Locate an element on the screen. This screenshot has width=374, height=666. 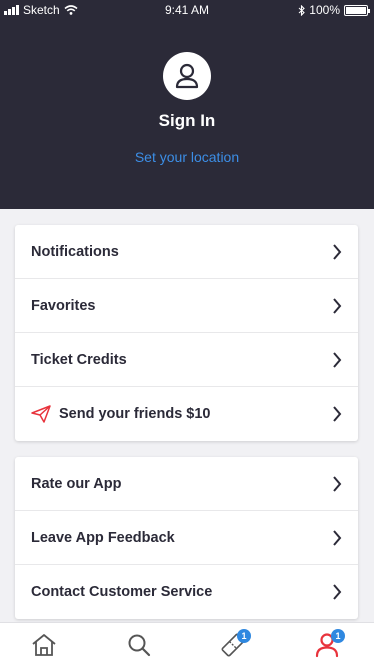
menu-item-label: Leave App Feedback is located at coordinates (103, 537).